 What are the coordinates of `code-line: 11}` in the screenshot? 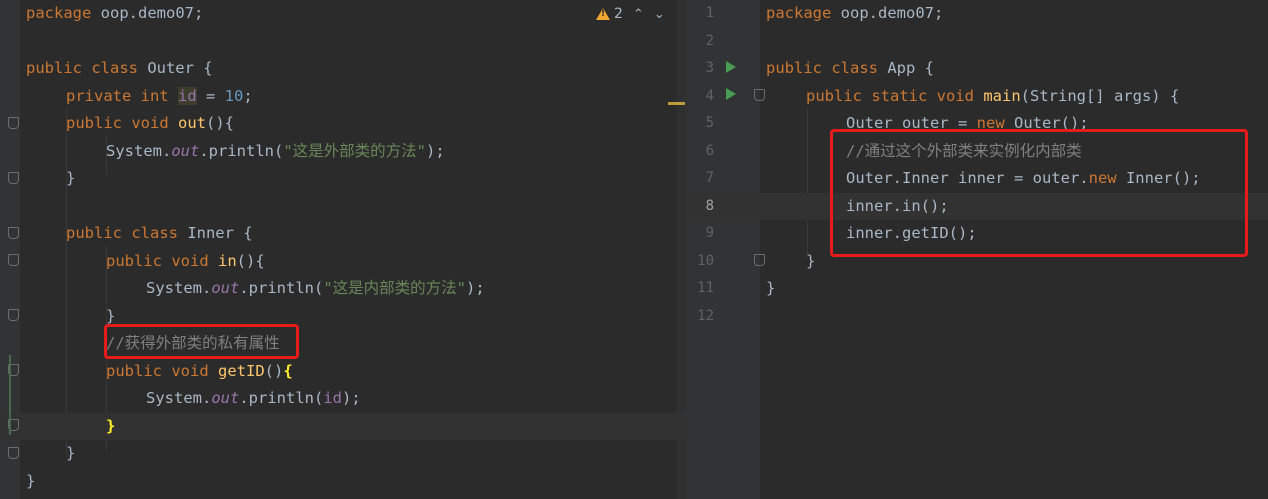 It's located at (978, 289).